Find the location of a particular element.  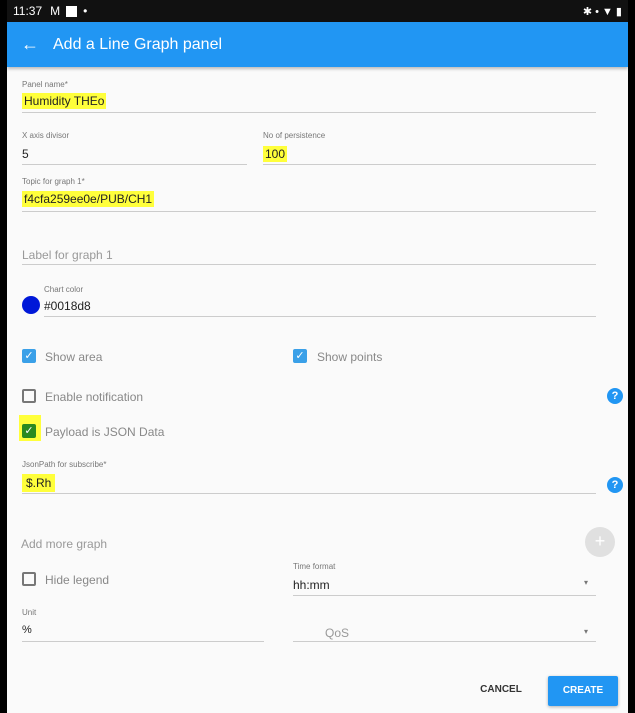

jsonpath-help-icon: ? is located at coordinates (615, 485).